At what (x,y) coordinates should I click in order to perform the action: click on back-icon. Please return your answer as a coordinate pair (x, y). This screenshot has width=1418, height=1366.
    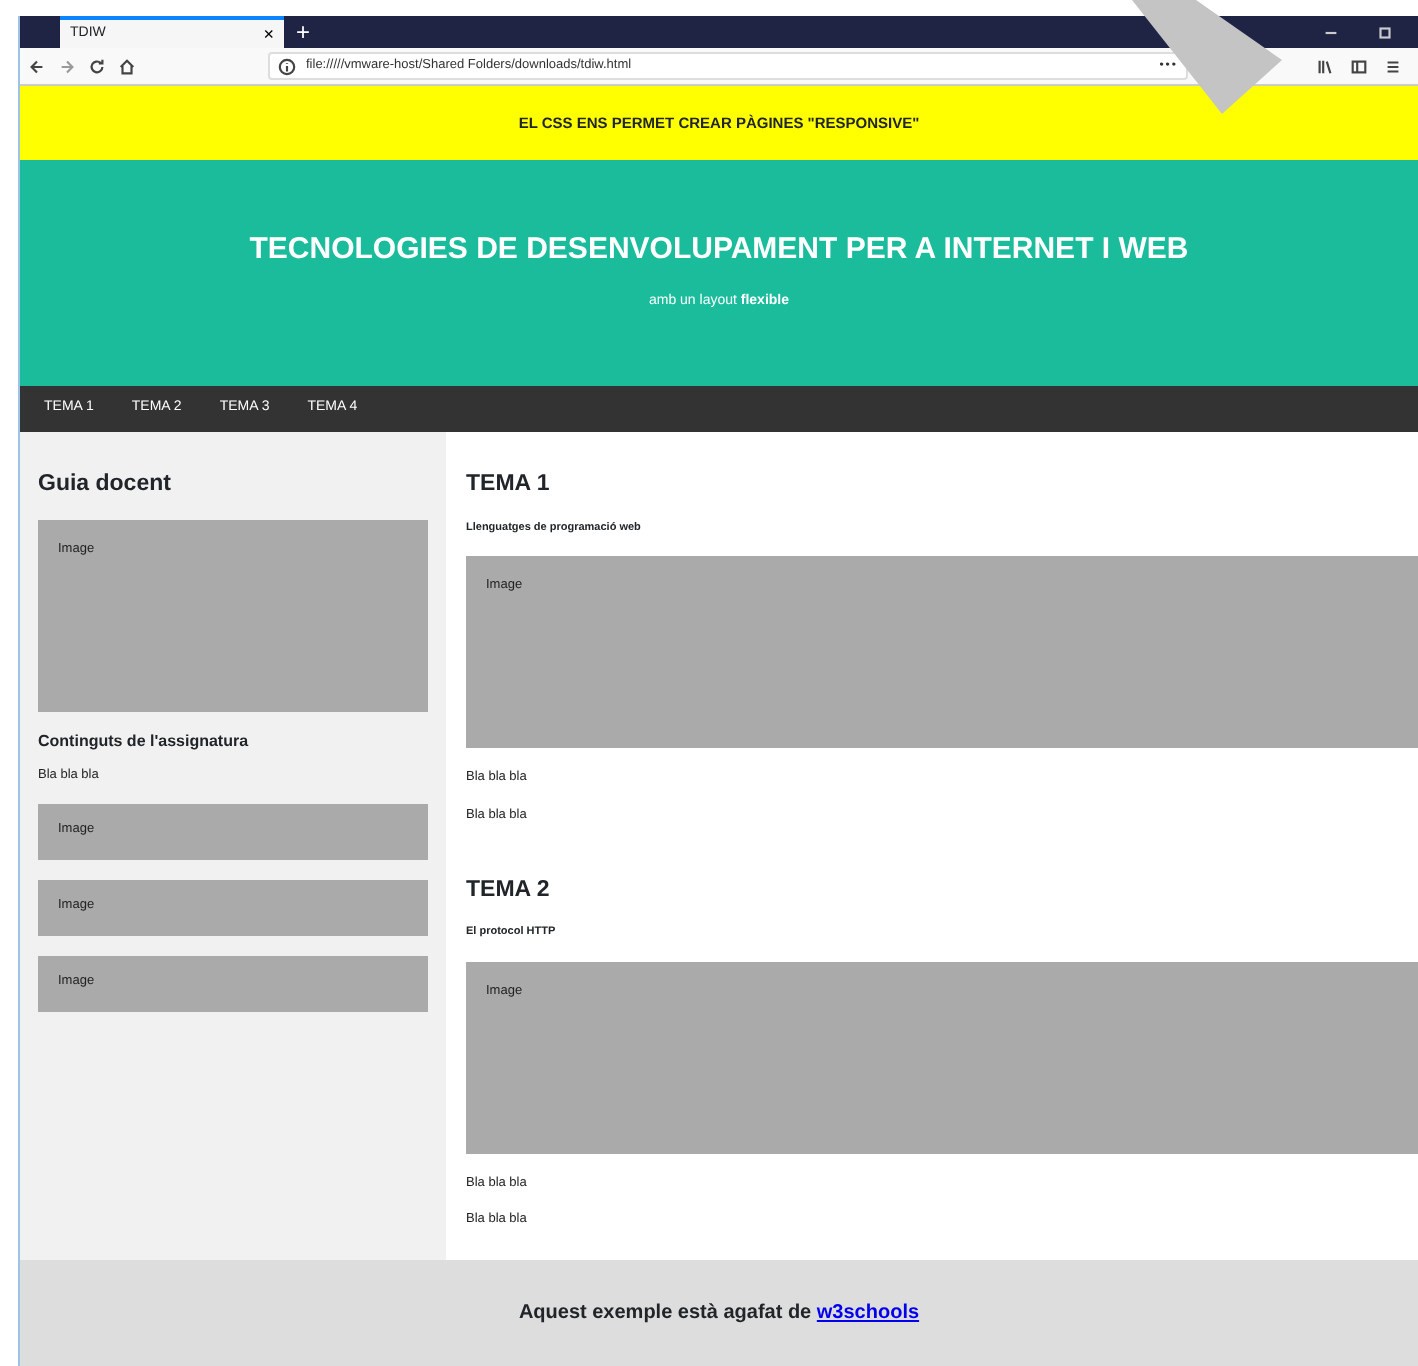
    Looking at the image, I should click on (37, 66).